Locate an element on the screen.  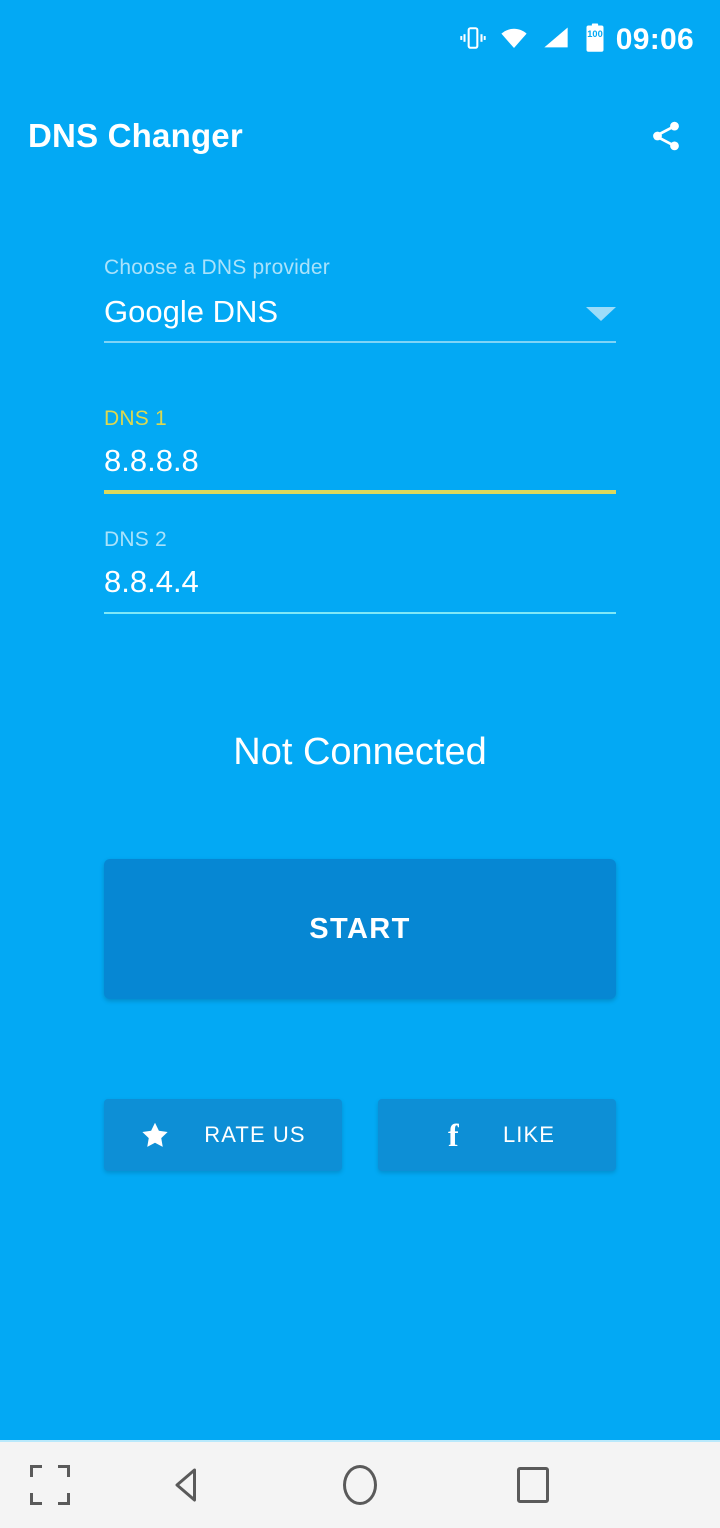
facebook-glyph: f is located at coordinates (454, 1135).